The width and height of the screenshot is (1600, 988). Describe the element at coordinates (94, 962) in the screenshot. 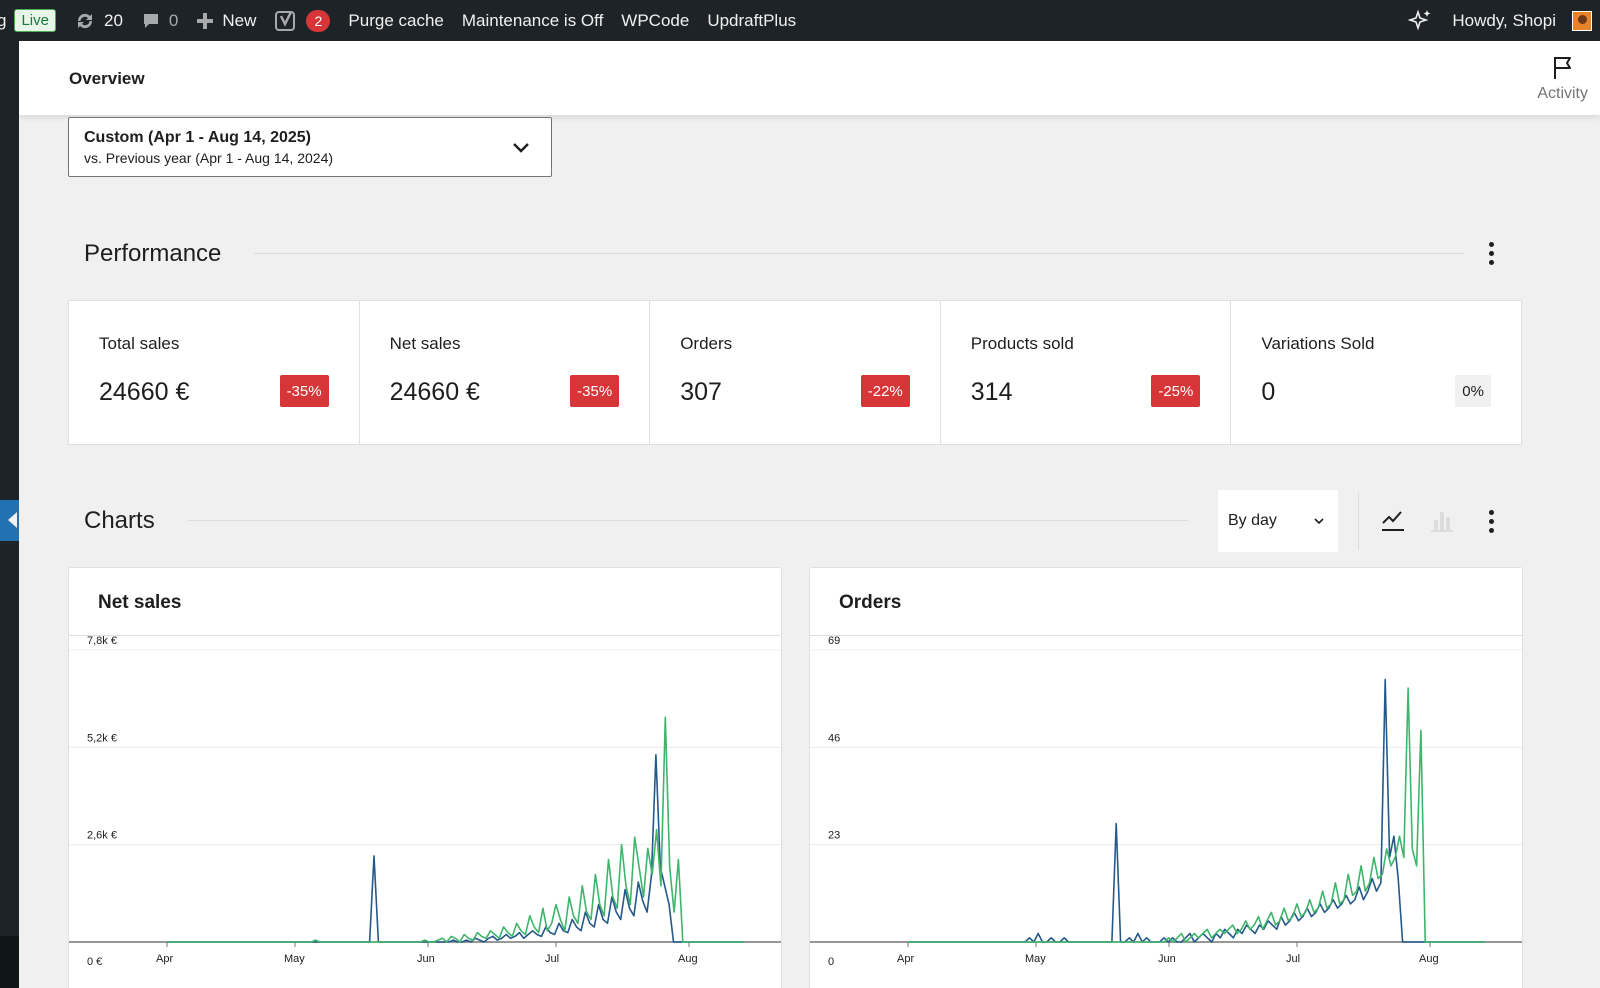

I see `y-tick-label: 0 €` at that location.